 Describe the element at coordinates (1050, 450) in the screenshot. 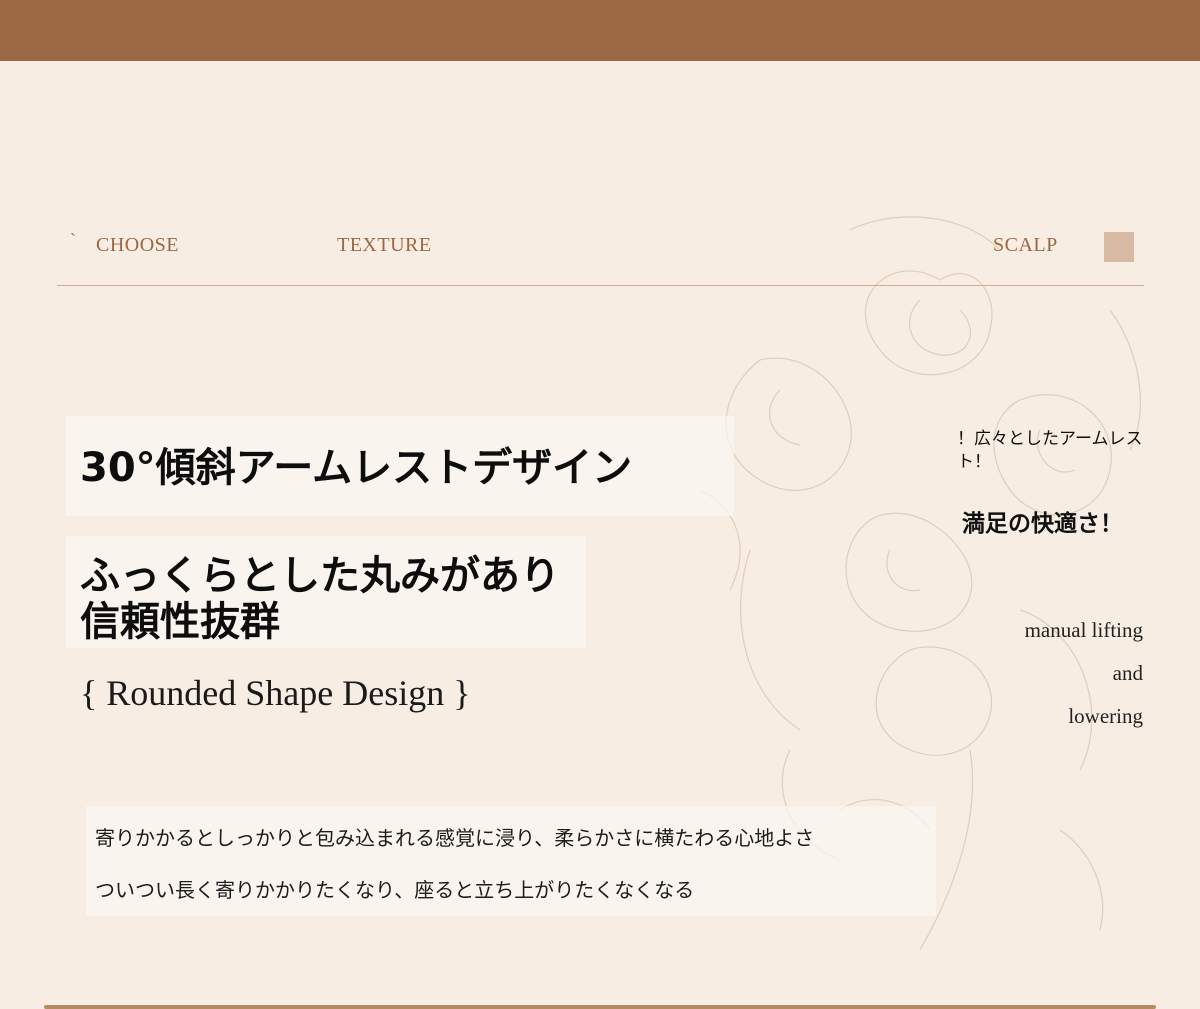

I see `side-note: ！広々としたアームレスト！` at that location.